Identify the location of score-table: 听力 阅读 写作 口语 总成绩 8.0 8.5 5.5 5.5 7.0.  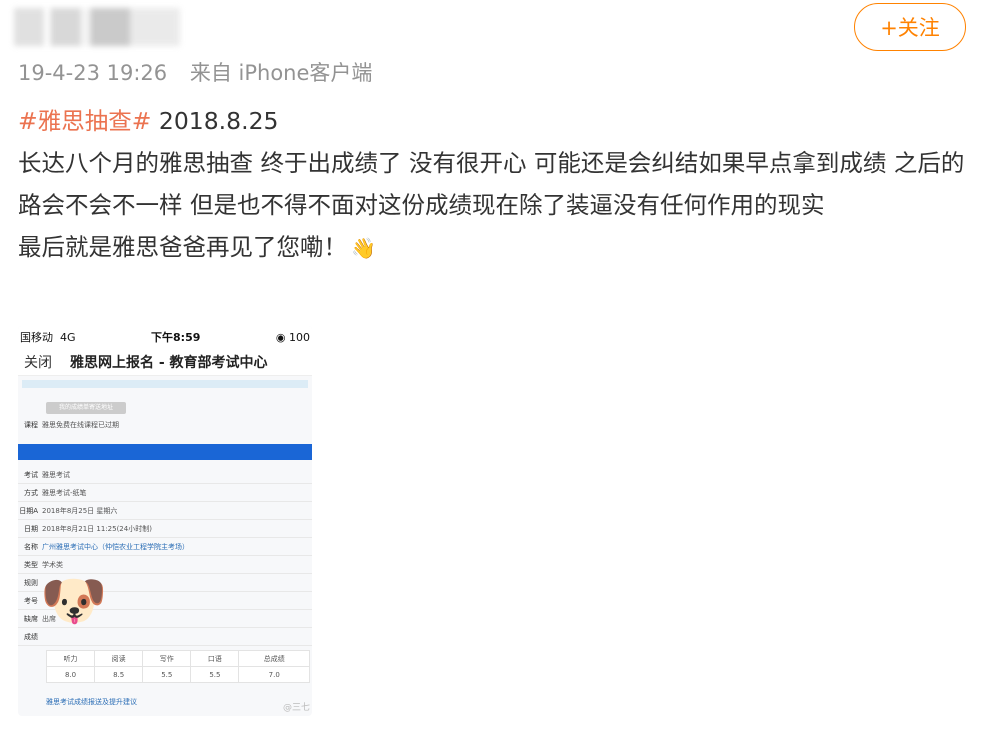
(177, 666).